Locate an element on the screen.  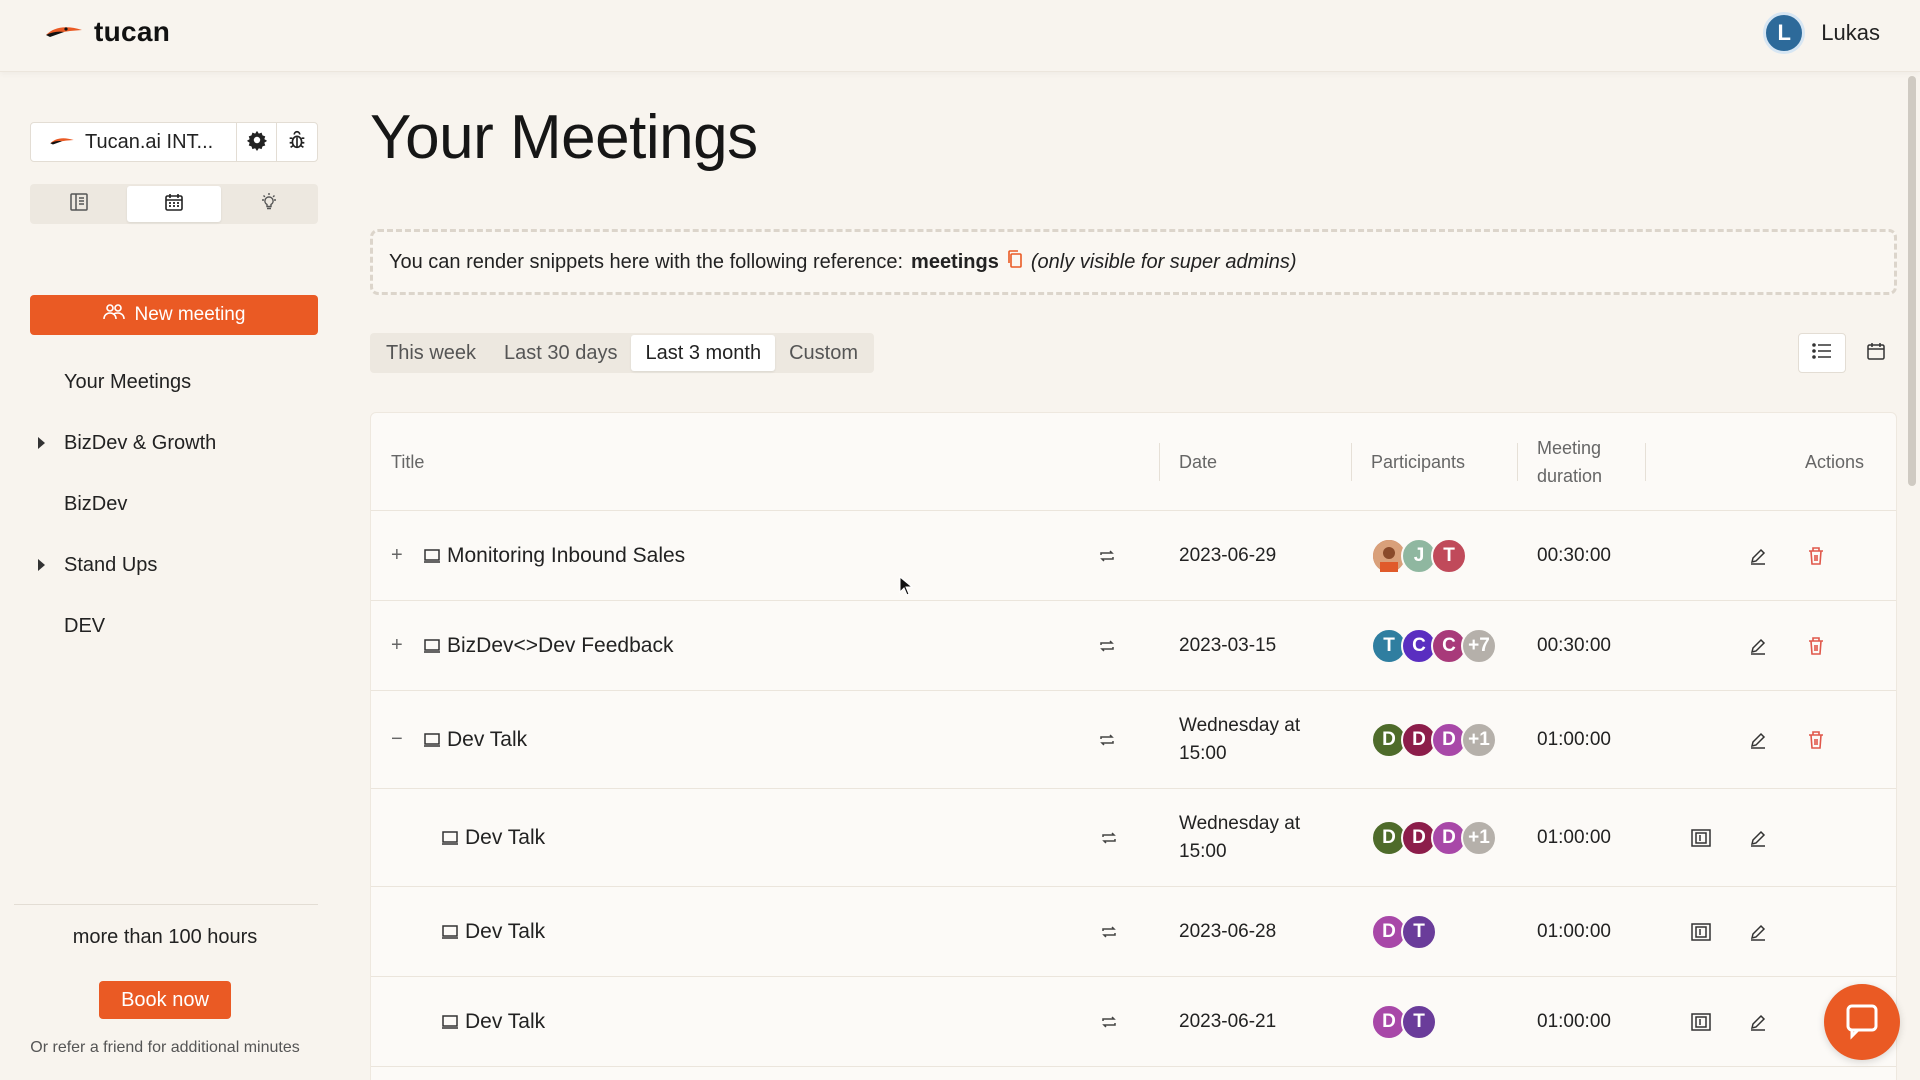
sidebar-item-label: BizDev is located at coordinates (96, 504).